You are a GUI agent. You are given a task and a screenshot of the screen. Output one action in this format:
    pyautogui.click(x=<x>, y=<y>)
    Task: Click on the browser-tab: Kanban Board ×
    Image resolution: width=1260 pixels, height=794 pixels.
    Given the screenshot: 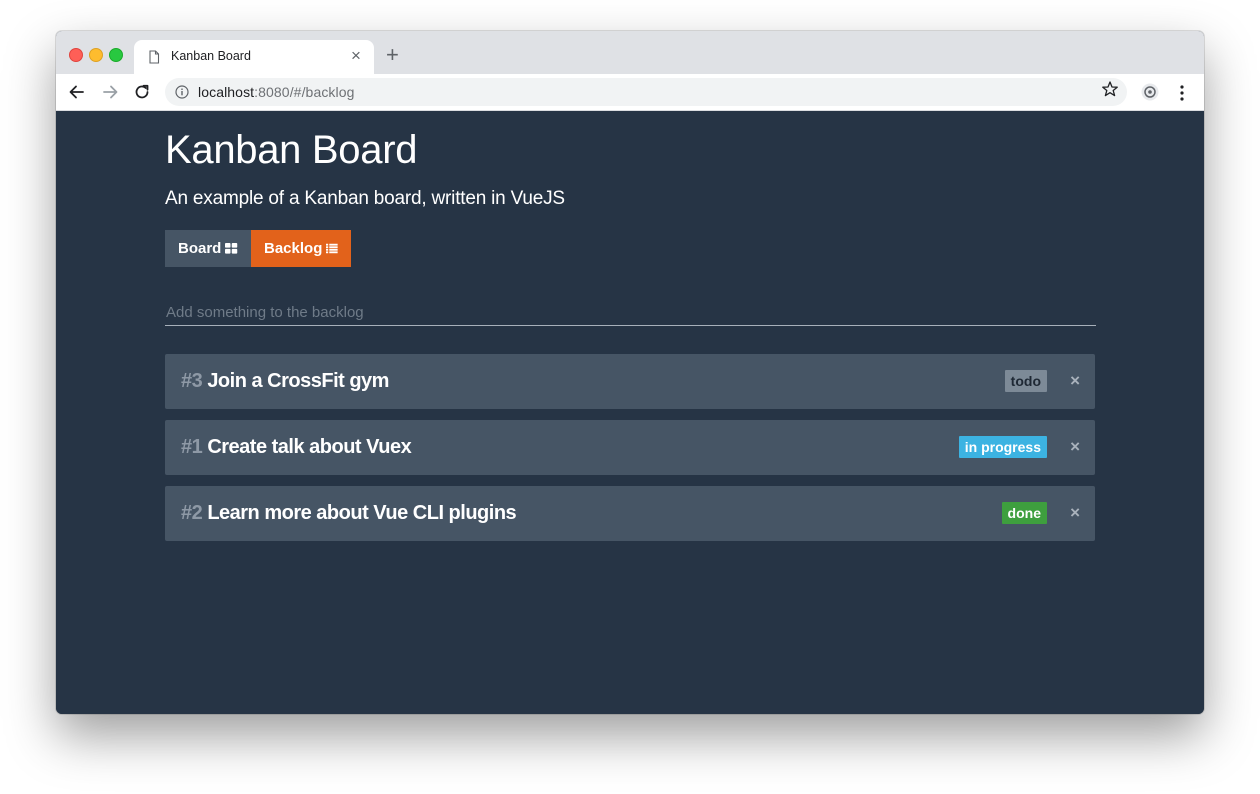 What is the action you would take?
    pyautogui.click(x=254, y=57)
    